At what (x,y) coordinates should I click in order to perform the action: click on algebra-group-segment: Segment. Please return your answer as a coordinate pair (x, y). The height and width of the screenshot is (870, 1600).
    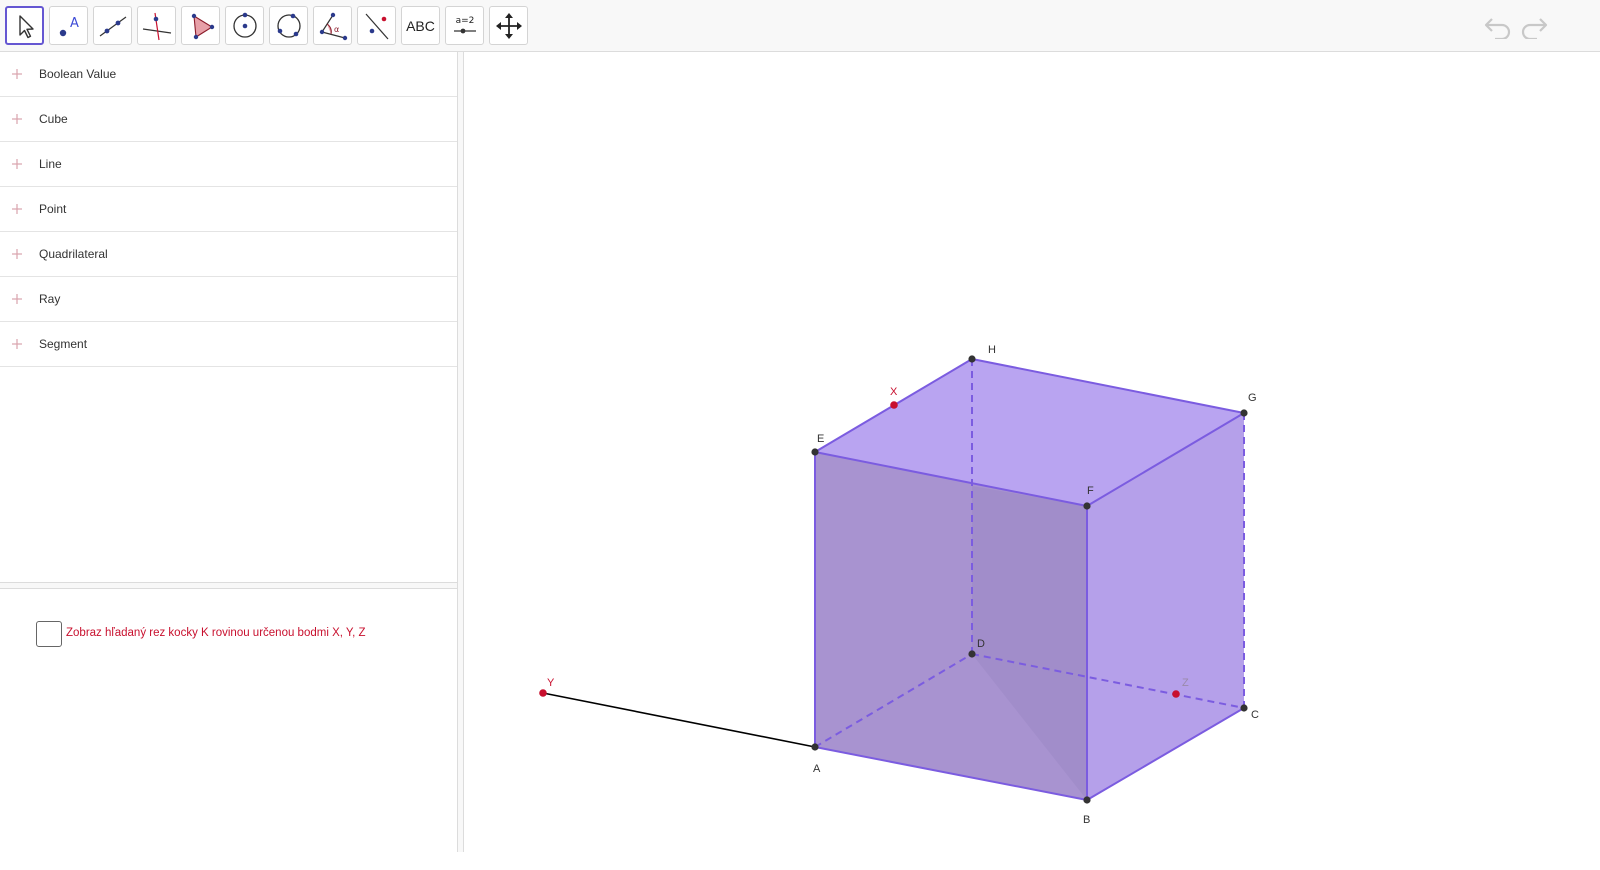
    Looking at the image, I should click on (228, 344).